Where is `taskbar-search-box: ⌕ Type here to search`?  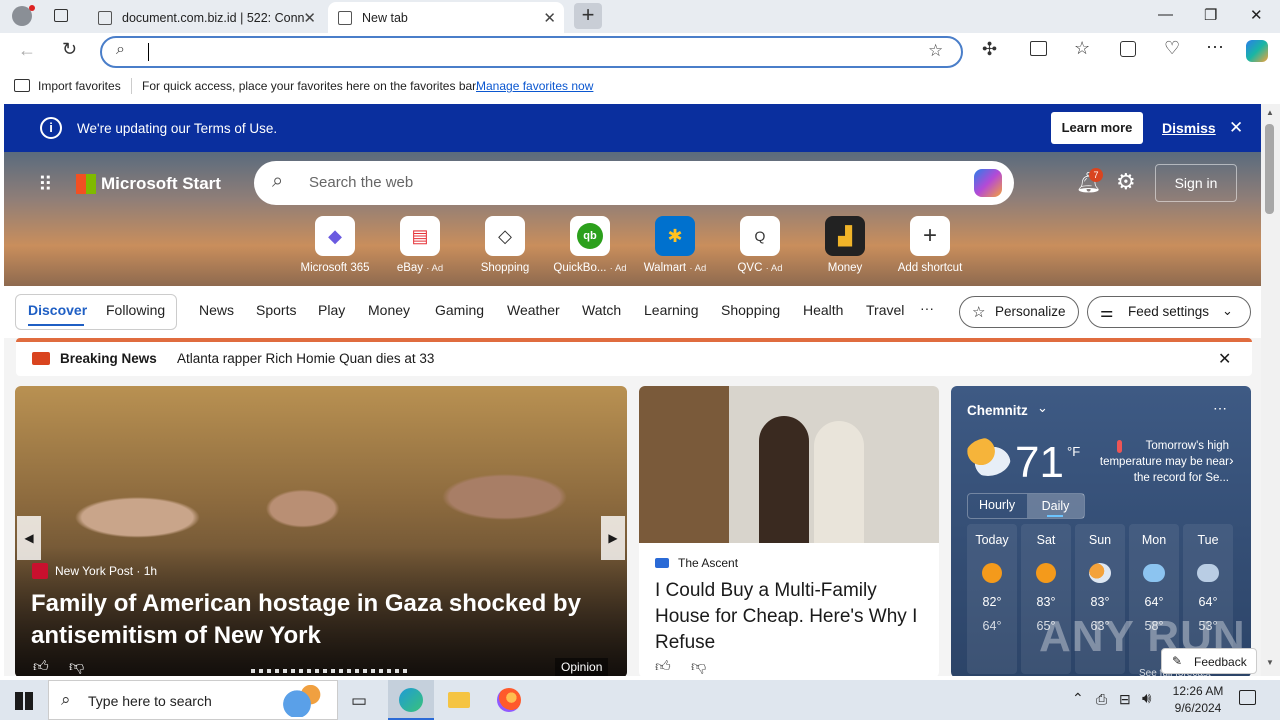 taskbar-search-box: ⌕ Type here to search is located at coordinates (193, 700).